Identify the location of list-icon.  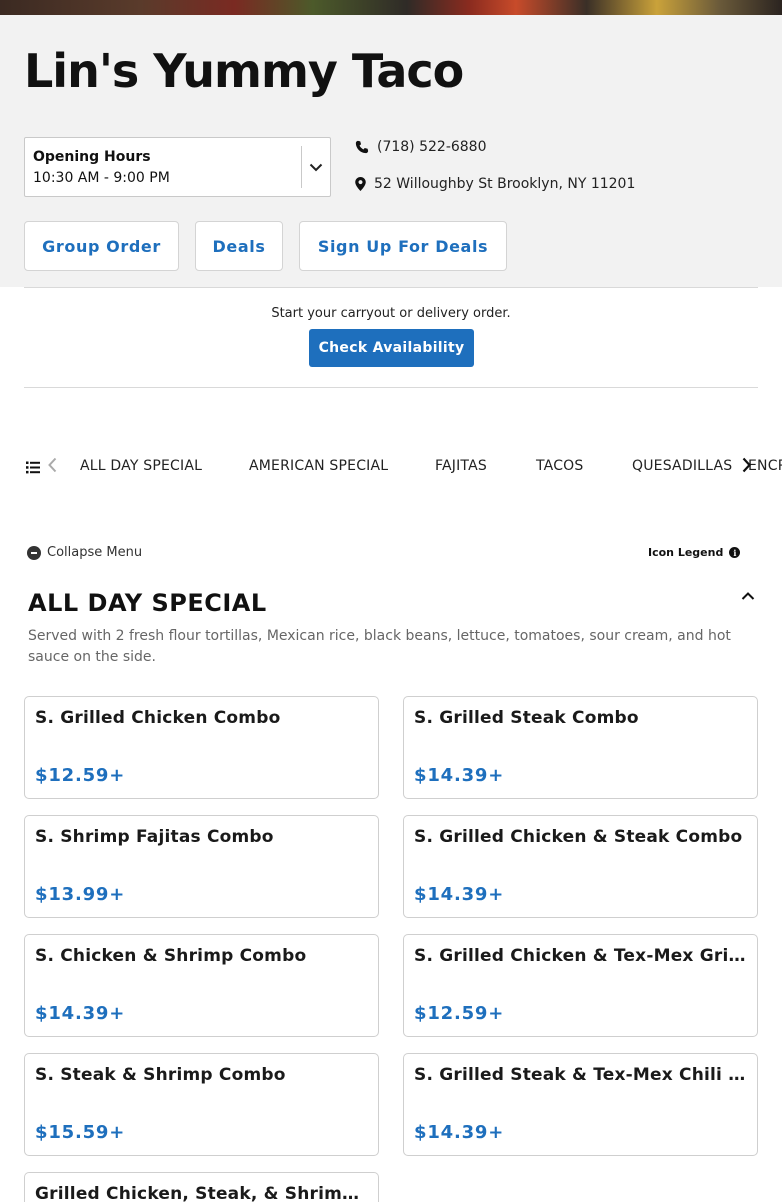
(33, 466).